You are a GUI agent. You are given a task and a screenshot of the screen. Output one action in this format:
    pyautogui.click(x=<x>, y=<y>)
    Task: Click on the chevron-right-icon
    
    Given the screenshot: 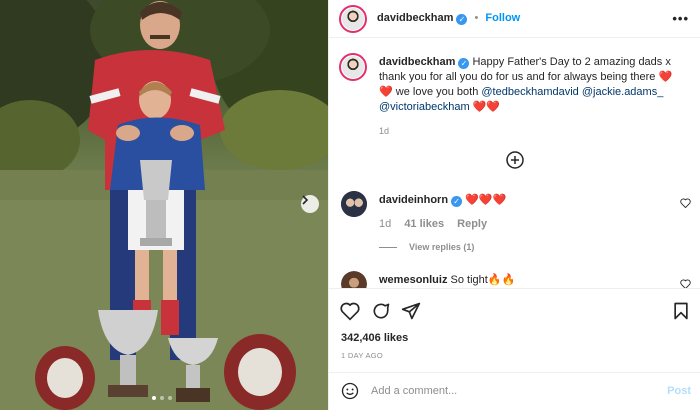 What is the action you would take?
    pyautogui.click(x=305, y=200)
    